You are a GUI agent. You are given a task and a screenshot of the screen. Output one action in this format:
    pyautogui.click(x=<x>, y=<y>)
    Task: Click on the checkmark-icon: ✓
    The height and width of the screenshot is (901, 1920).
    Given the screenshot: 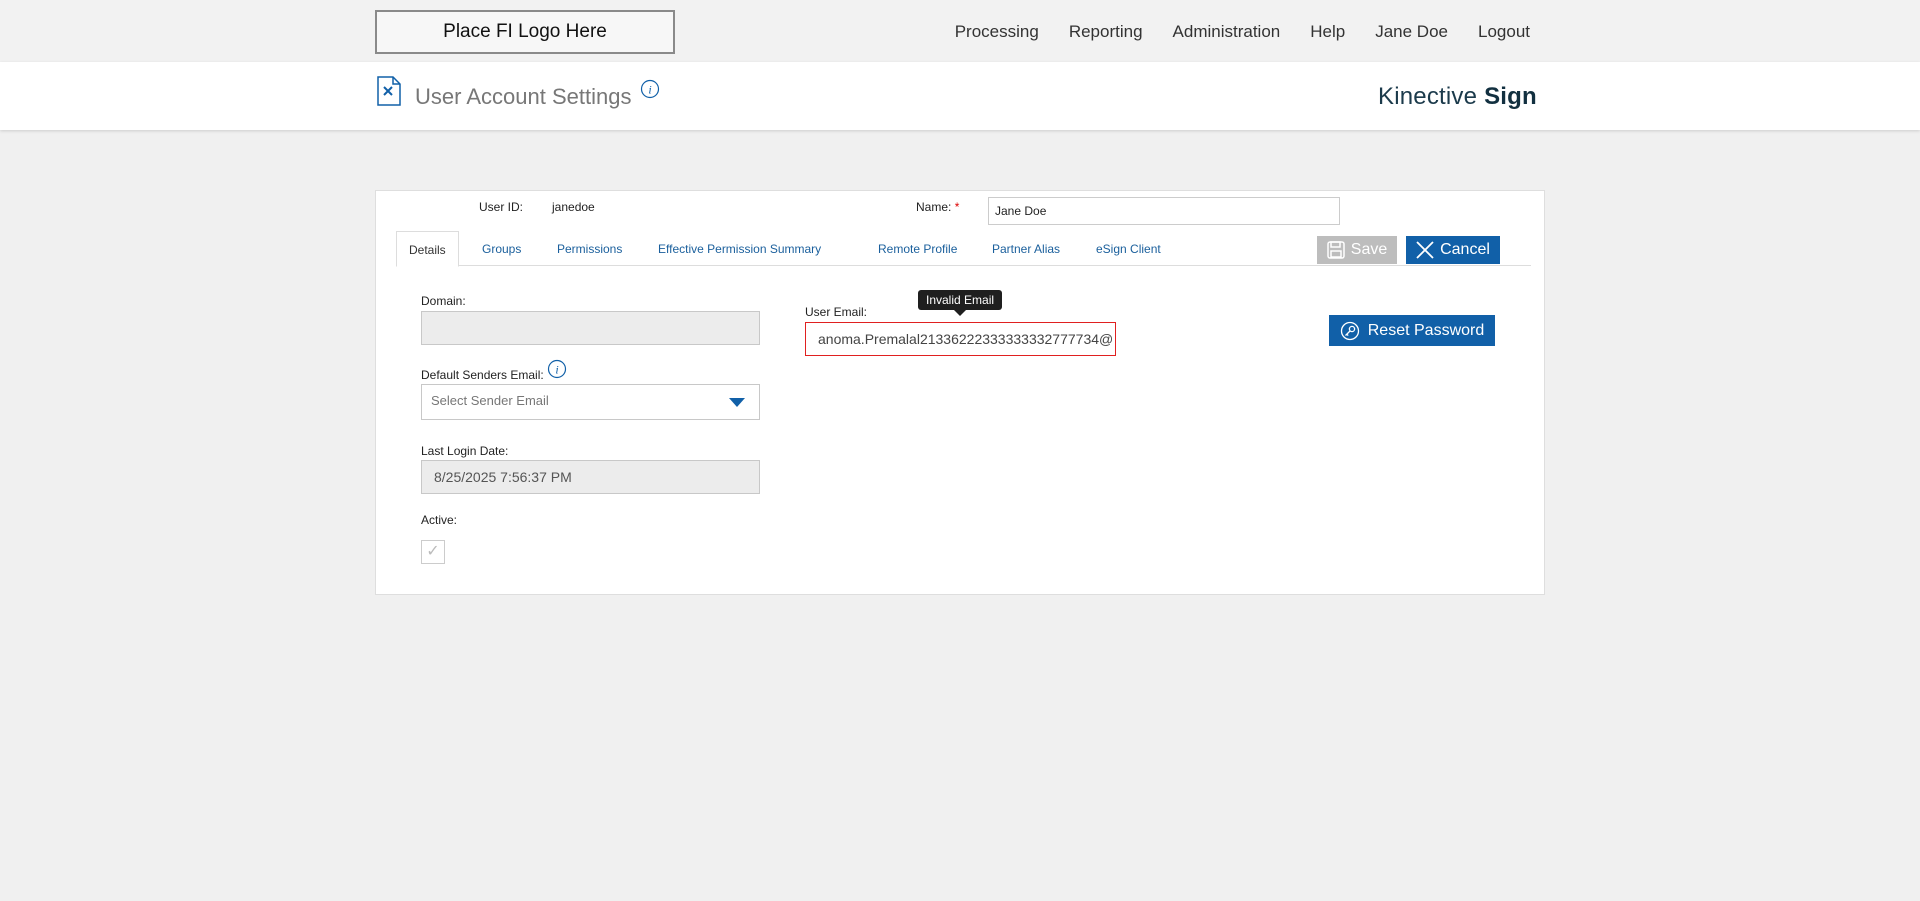 What is the action you would take?
    pyautogui.click(x=433, y=551)
    